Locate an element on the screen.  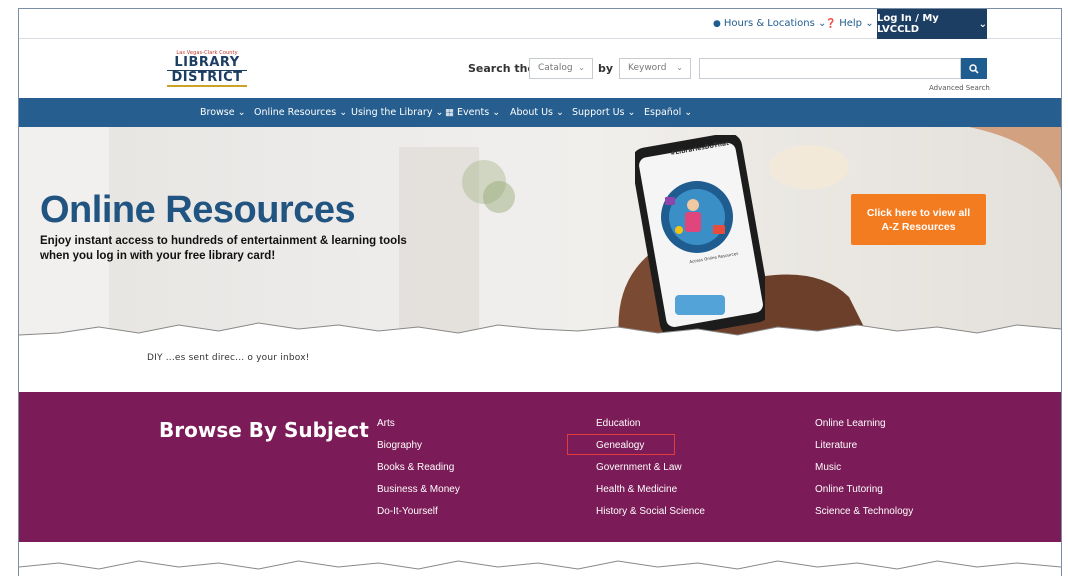
az-button-line2: A-Z Resources is located at coordinates (918, 227).